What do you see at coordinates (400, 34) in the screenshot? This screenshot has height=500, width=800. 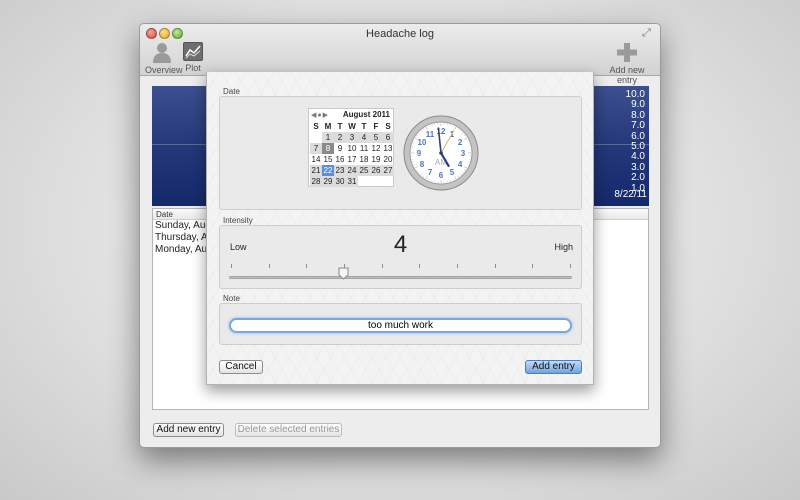 I see `window-title: Headache log` at bounding box center [400, 34].